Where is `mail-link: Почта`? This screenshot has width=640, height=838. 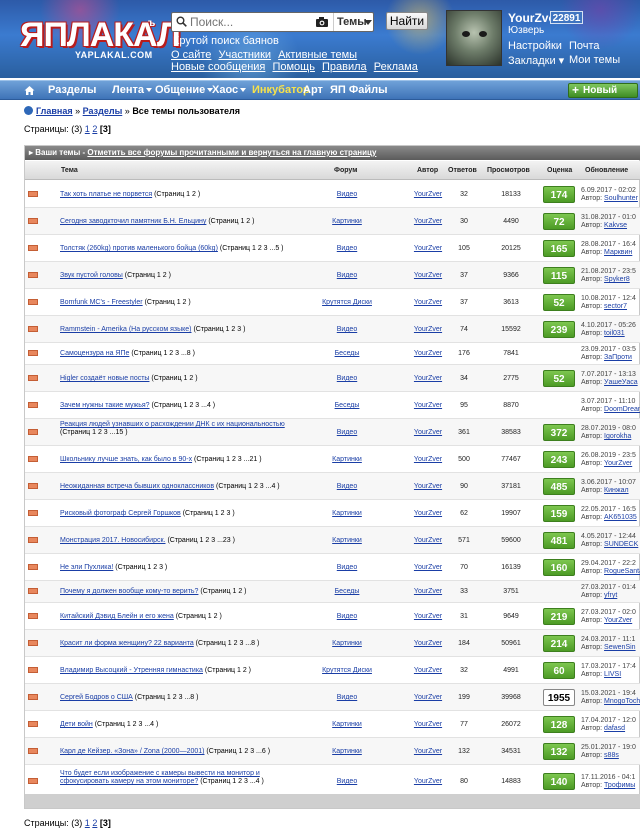 mail-link: Почта is located at coordinates (584, 46).